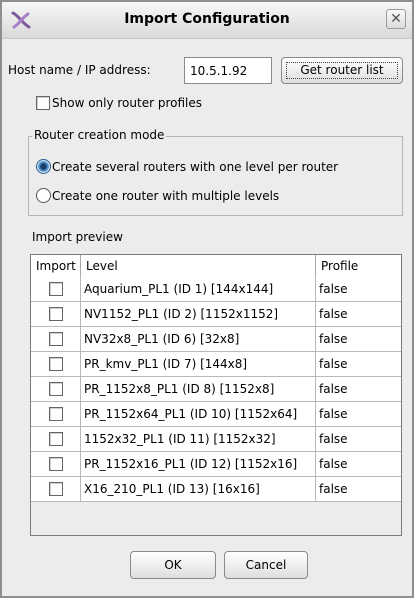 This screenshot has width=414, height=598. Describe the element at coordinates (43, 195) in the screenshot. I see `radio-one-router` at that location.